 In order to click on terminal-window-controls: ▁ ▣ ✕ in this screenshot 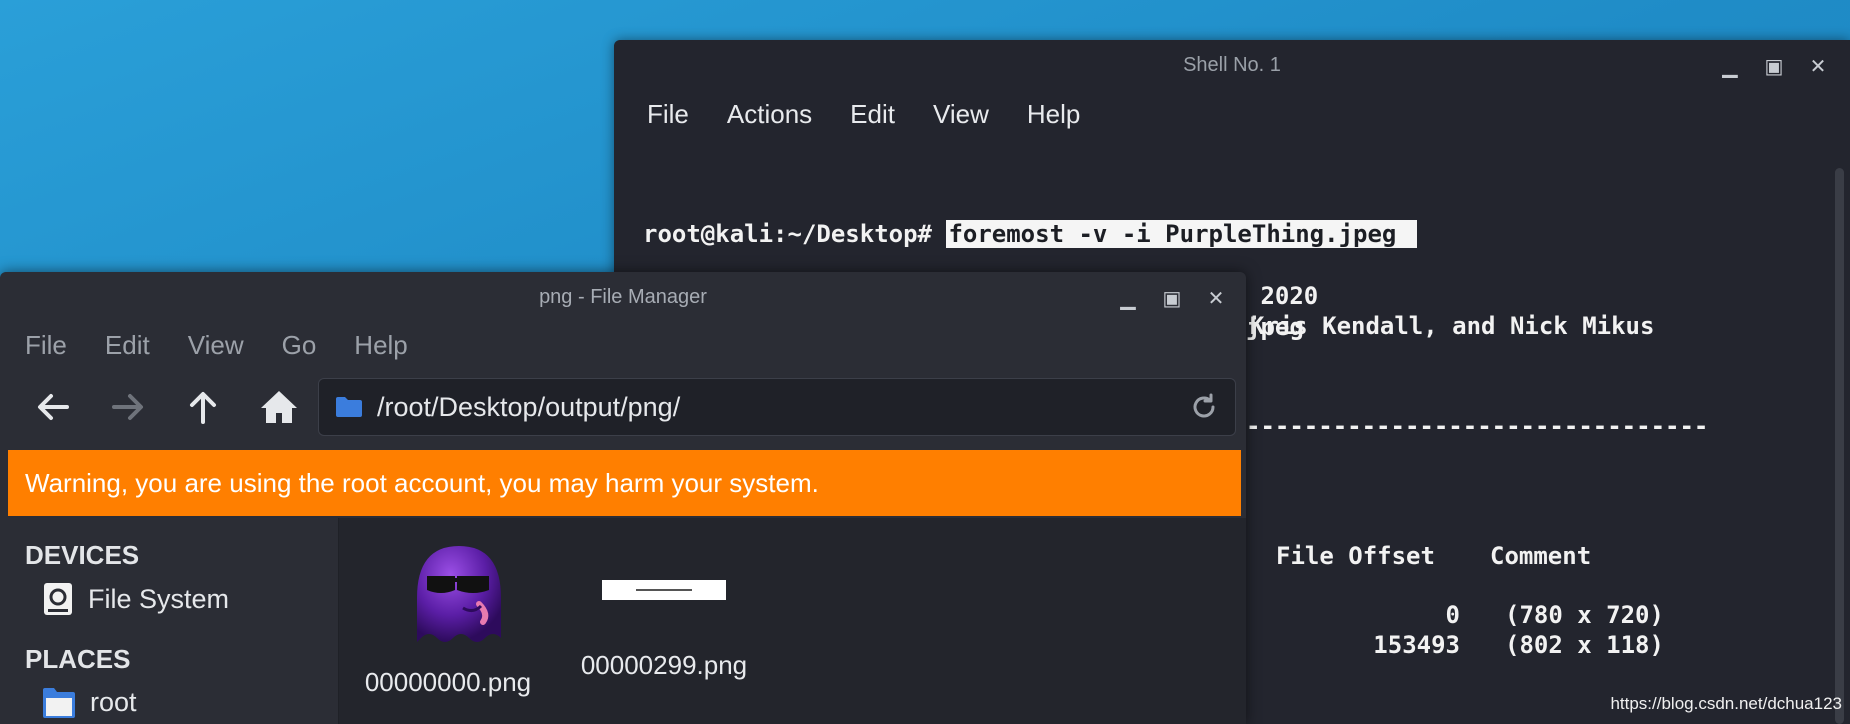, I will do `click(1774, 66)`.